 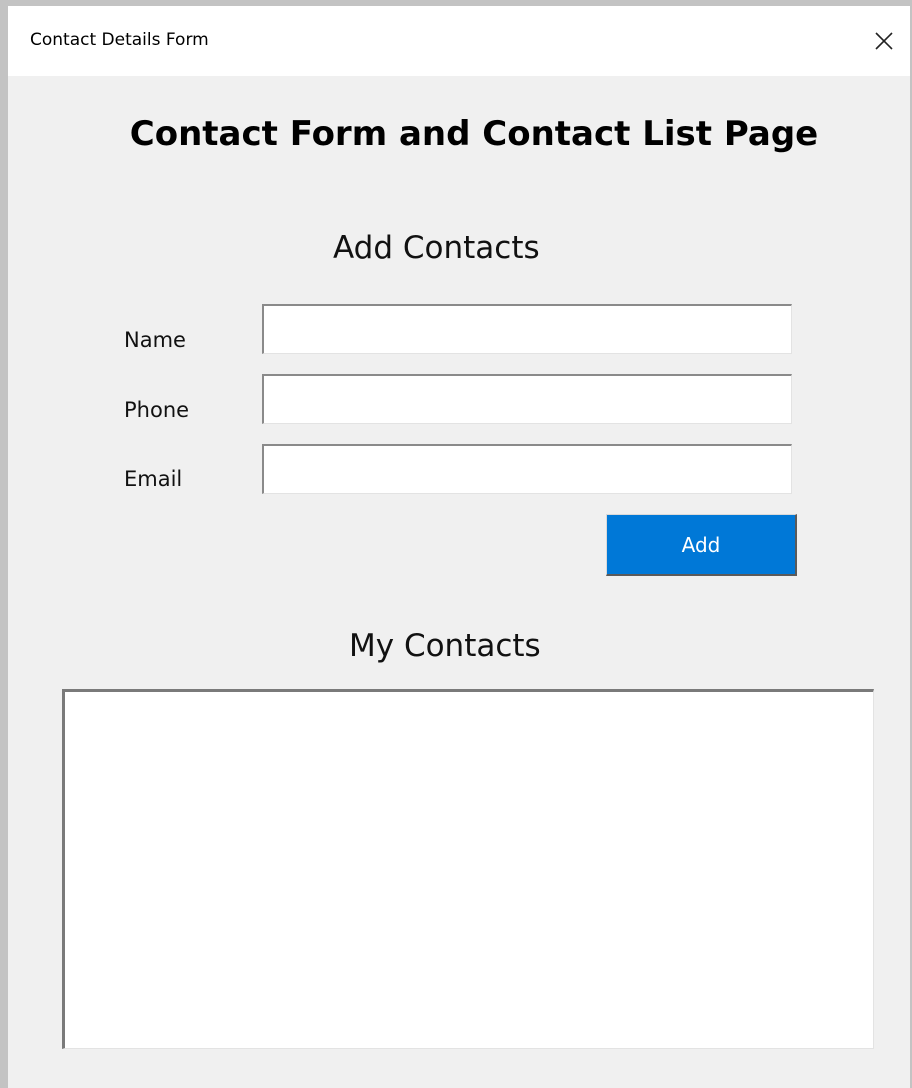 What do you see at coordinates (153, 479) in the screenshot?
I see `email-label: Email` at bounding box center [153, 479].